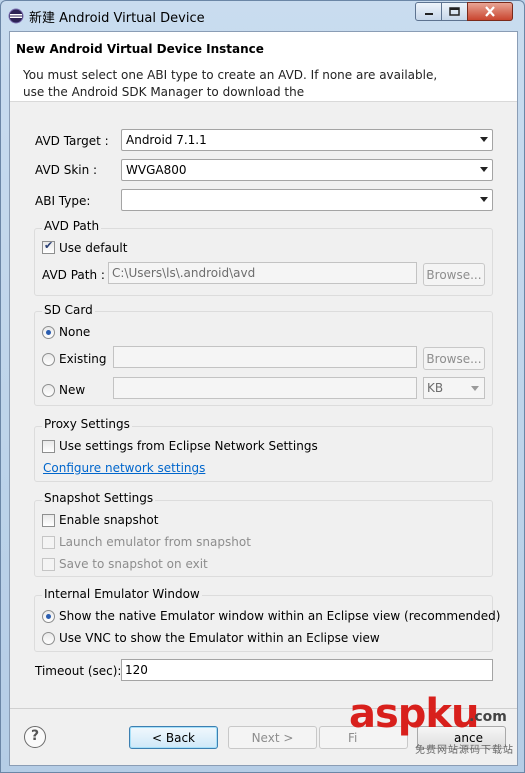 This screenshot has width=525, height=773. What do you see at coordinates (488, 717) in the screenshot?
I see `watermark-domain: .com` at bounding box center [488, 717].